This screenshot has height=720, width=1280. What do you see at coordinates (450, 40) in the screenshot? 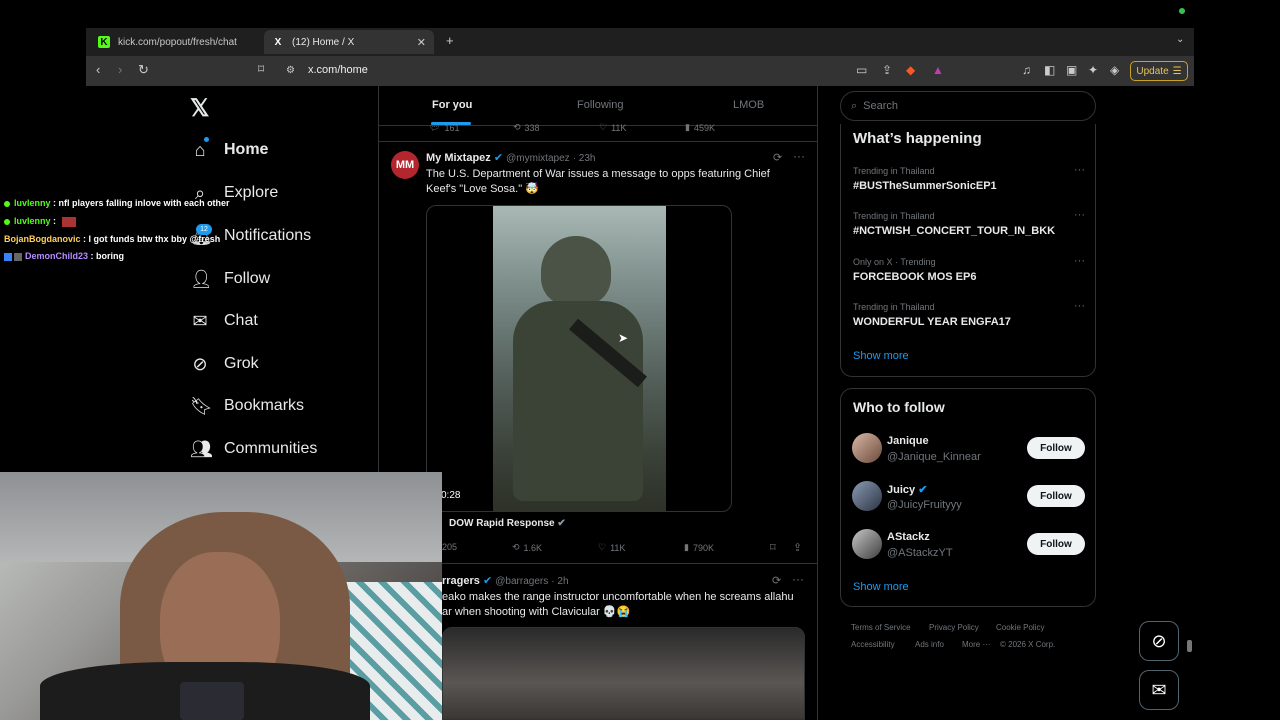
I see `new-tab-icon: +` at bounding box center [450, 40].